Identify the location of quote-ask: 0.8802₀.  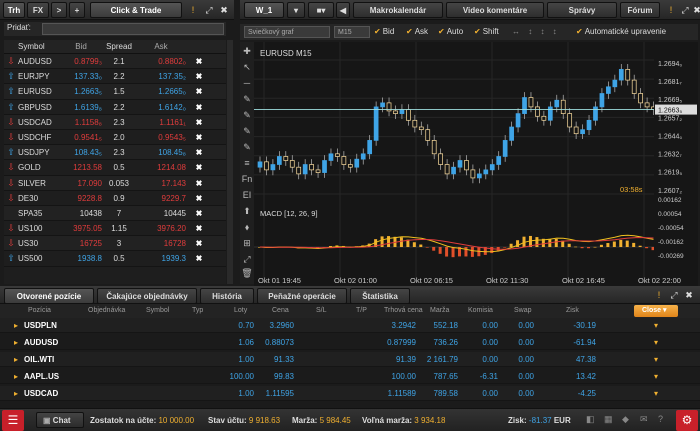
(161, 61).